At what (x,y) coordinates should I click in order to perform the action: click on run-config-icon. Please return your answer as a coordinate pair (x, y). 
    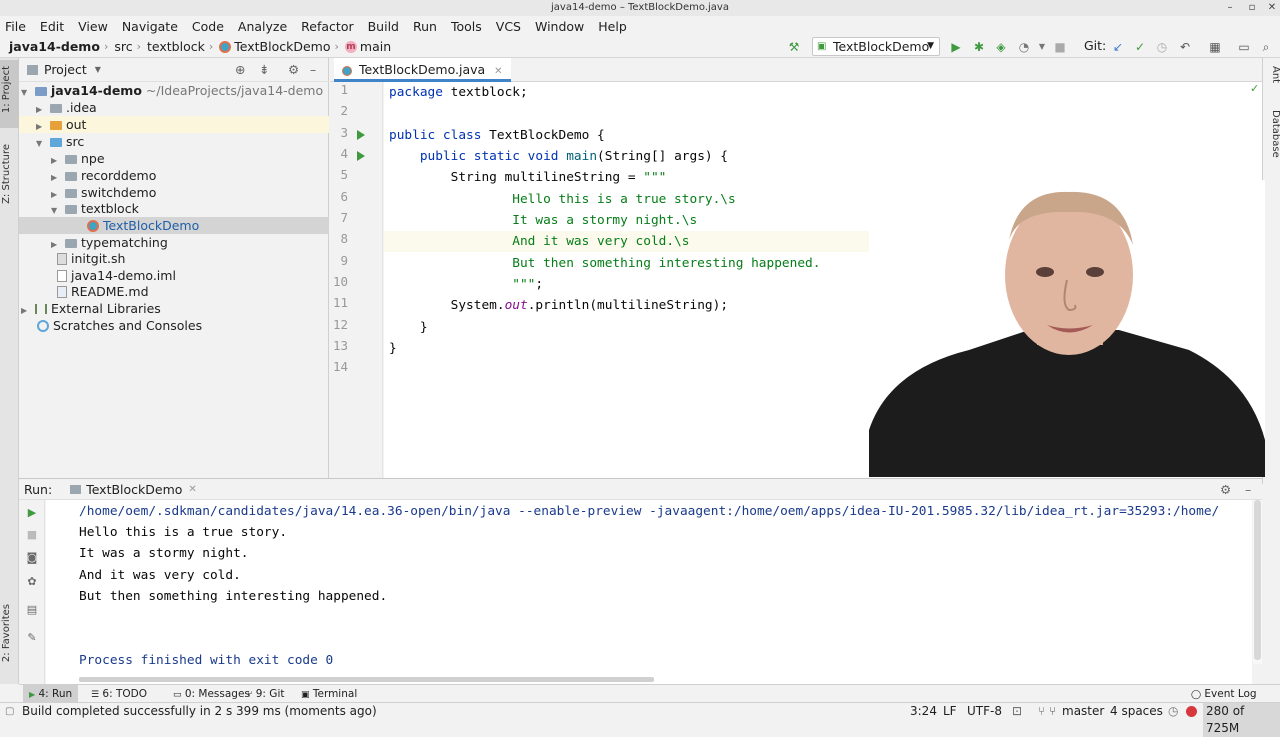
    Looking at the image, I should click on (76, 489).